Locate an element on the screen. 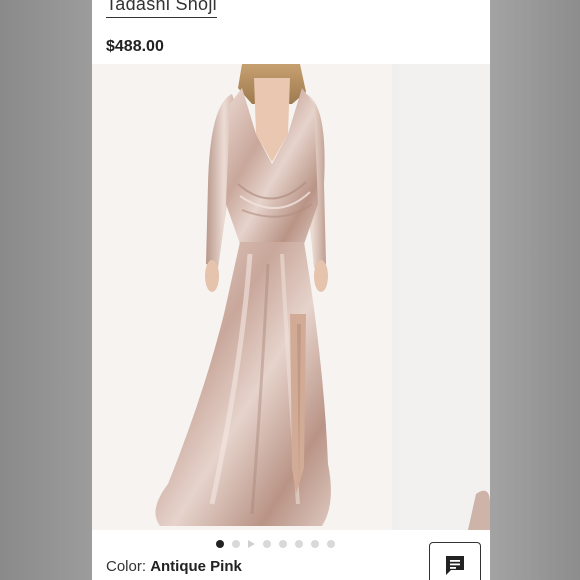 The height and width of the screenshot is (580, 580). chat-icon is located at coordinates (455, 565).